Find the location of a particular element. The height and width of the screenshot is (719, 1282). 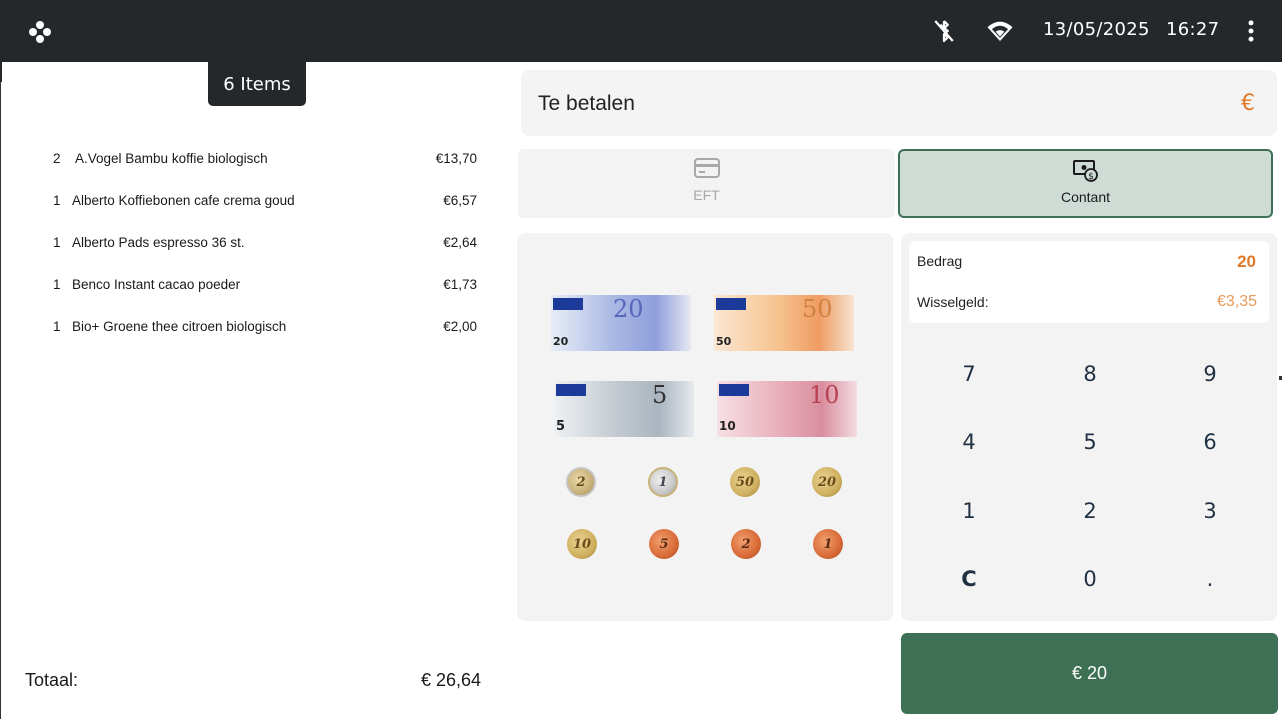

bluetooth-disabled-icon is located at coordinates (944, 31).